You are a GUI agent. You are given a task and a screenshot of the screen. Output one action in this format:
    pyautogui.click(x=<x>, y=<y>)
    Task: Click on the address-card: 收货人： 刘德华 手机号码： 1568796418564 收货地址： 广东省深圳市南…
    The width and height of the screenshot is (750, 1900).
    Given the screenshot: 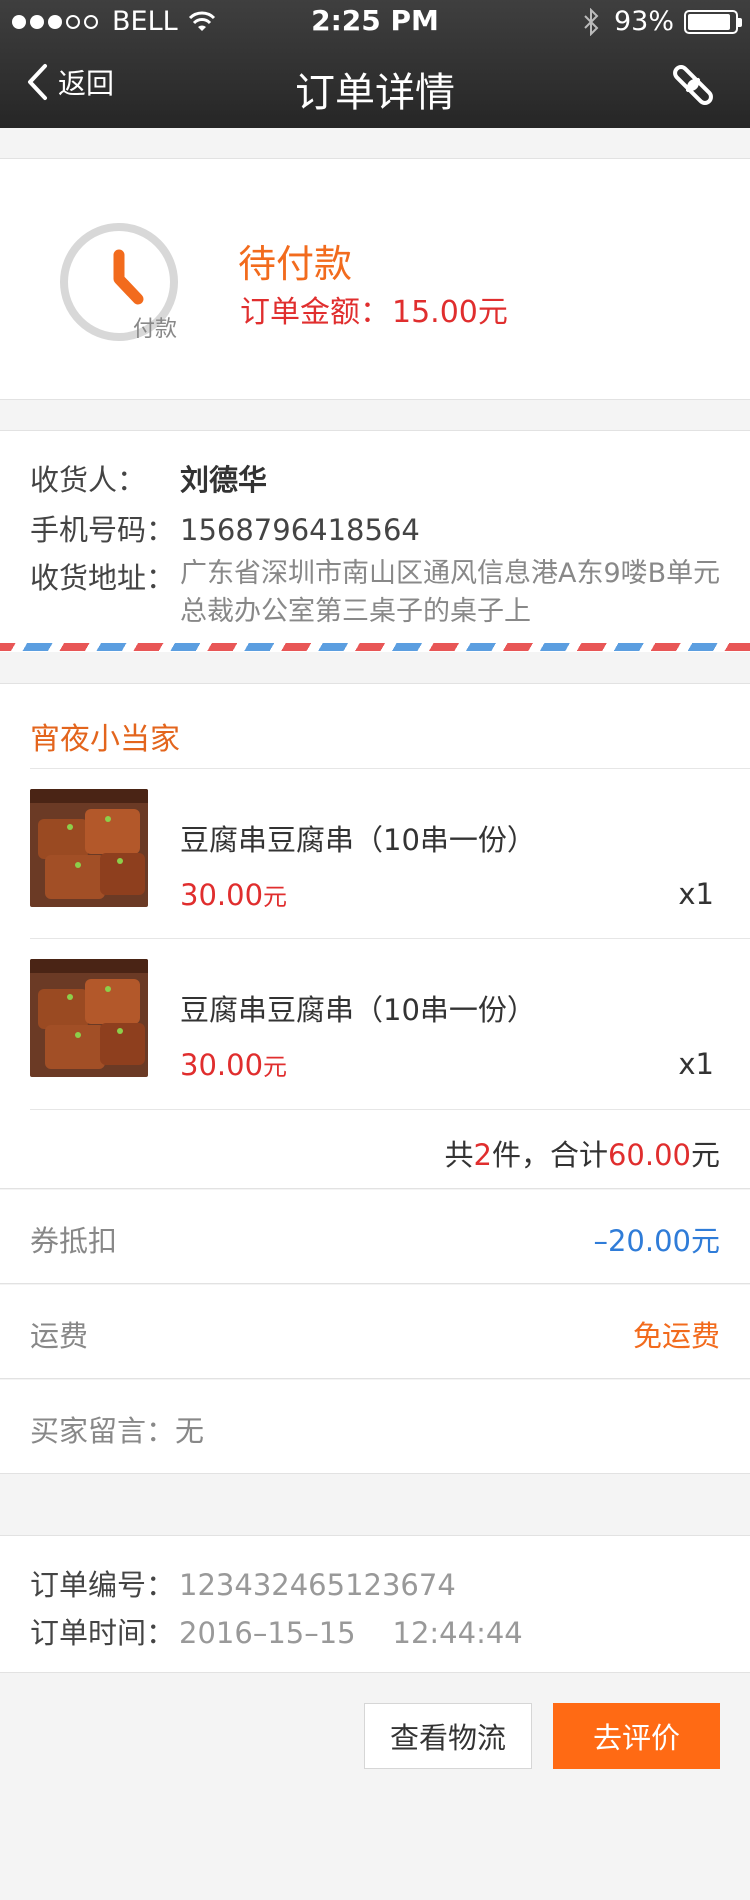 What is the action you would take?
    pyautogui.click(x=375, y=541)
    